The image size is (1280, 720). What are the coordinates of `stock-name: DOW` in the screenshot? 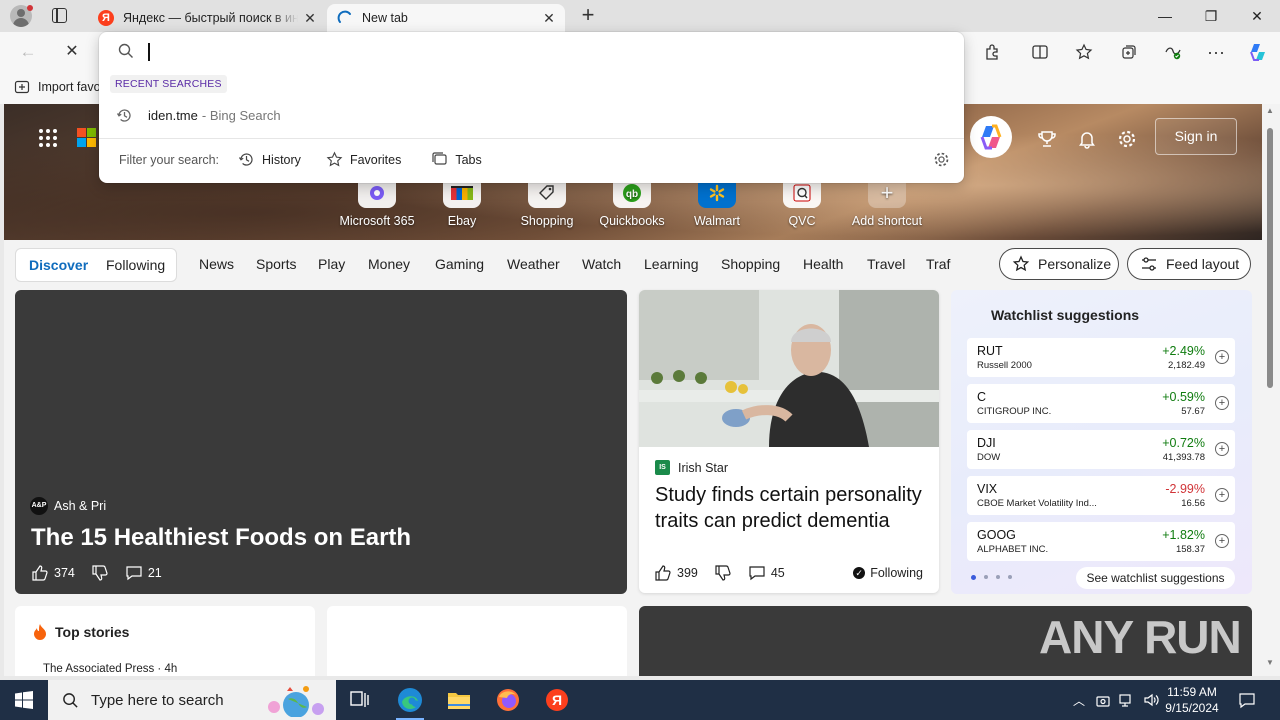 It's located at (989, 457).